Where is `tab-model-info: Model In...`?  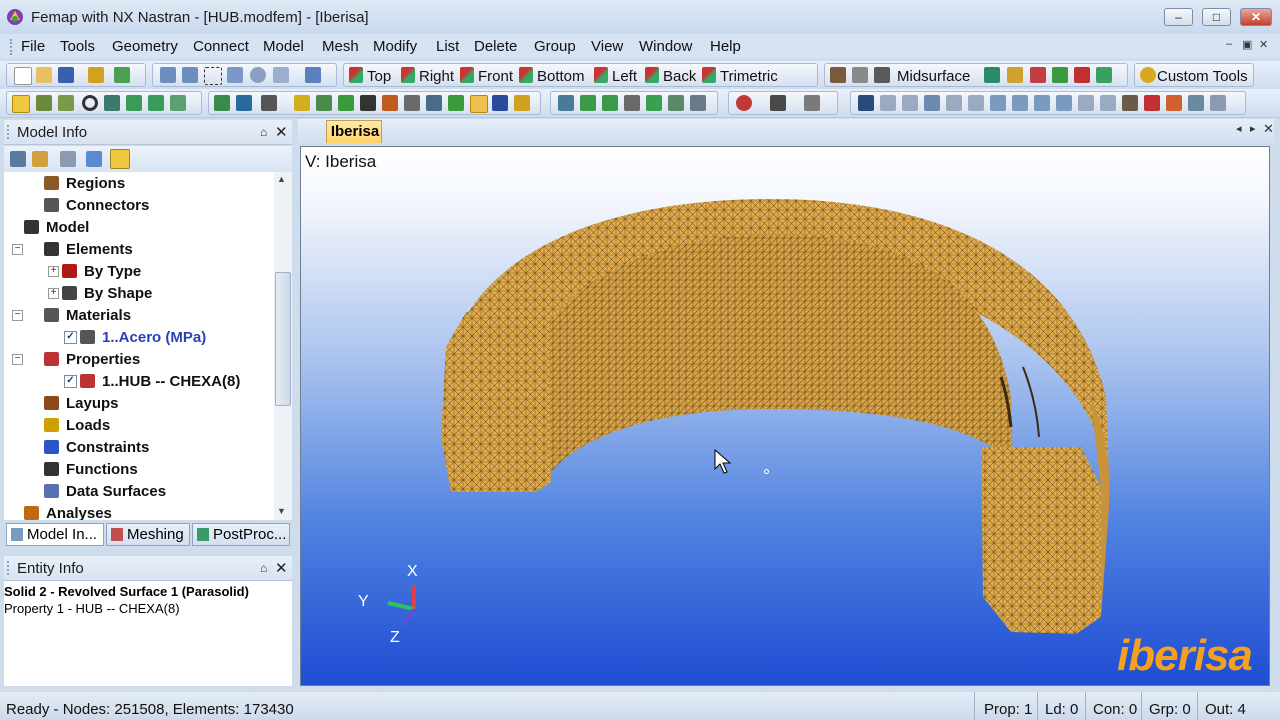 tab-model-info: Model In... is located at coordinates (55, 534).